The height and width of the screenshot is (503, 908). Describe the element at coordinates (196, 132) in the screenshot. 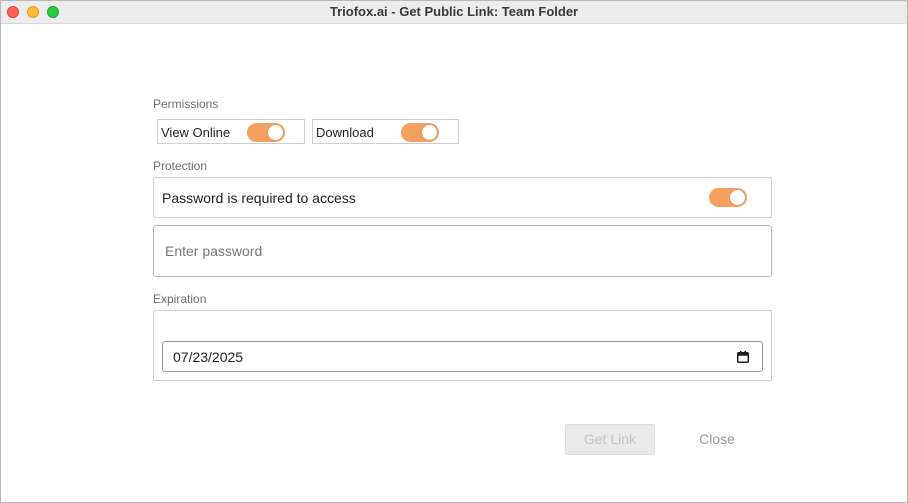

I see `view-online-label: View Online` at that location.